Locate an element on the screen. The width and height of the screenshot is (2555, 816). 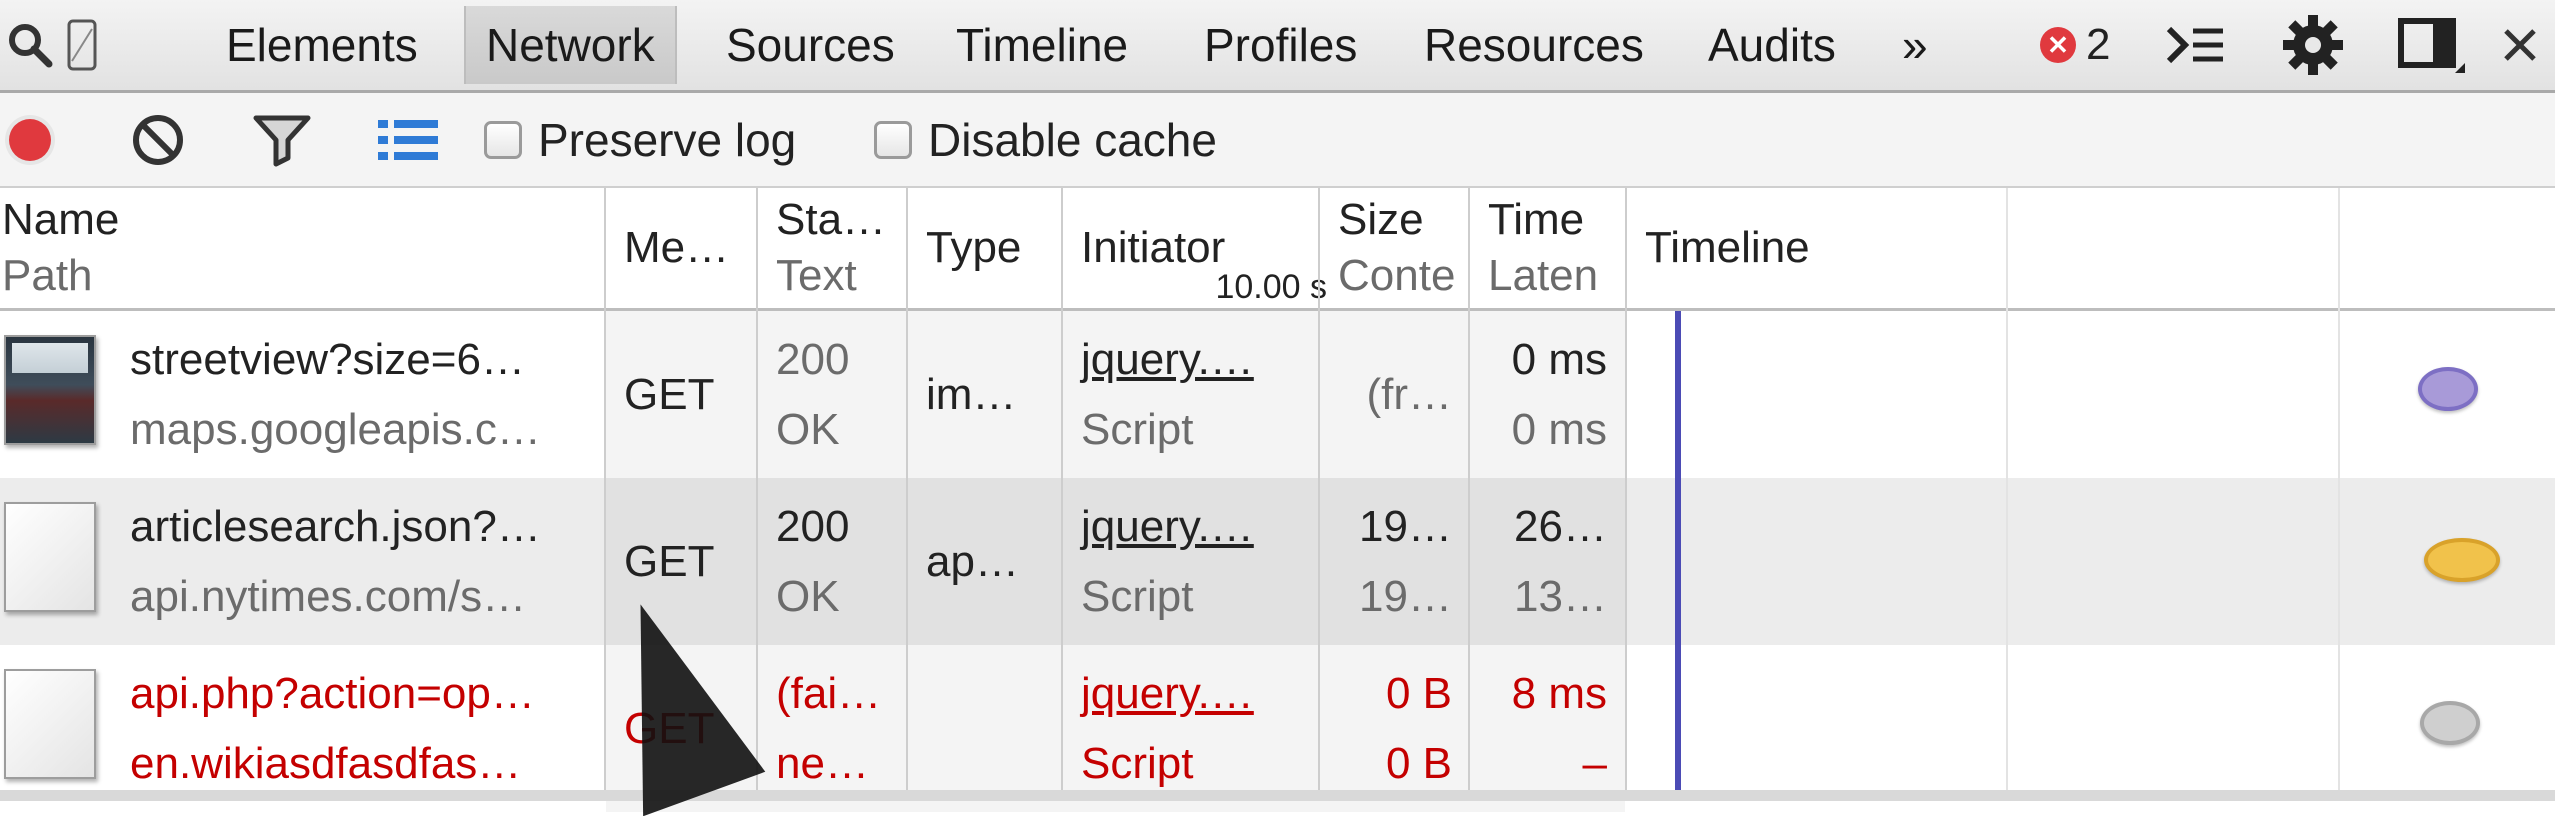
column-subtitle: Laten is located at coordinates (1543, 275).